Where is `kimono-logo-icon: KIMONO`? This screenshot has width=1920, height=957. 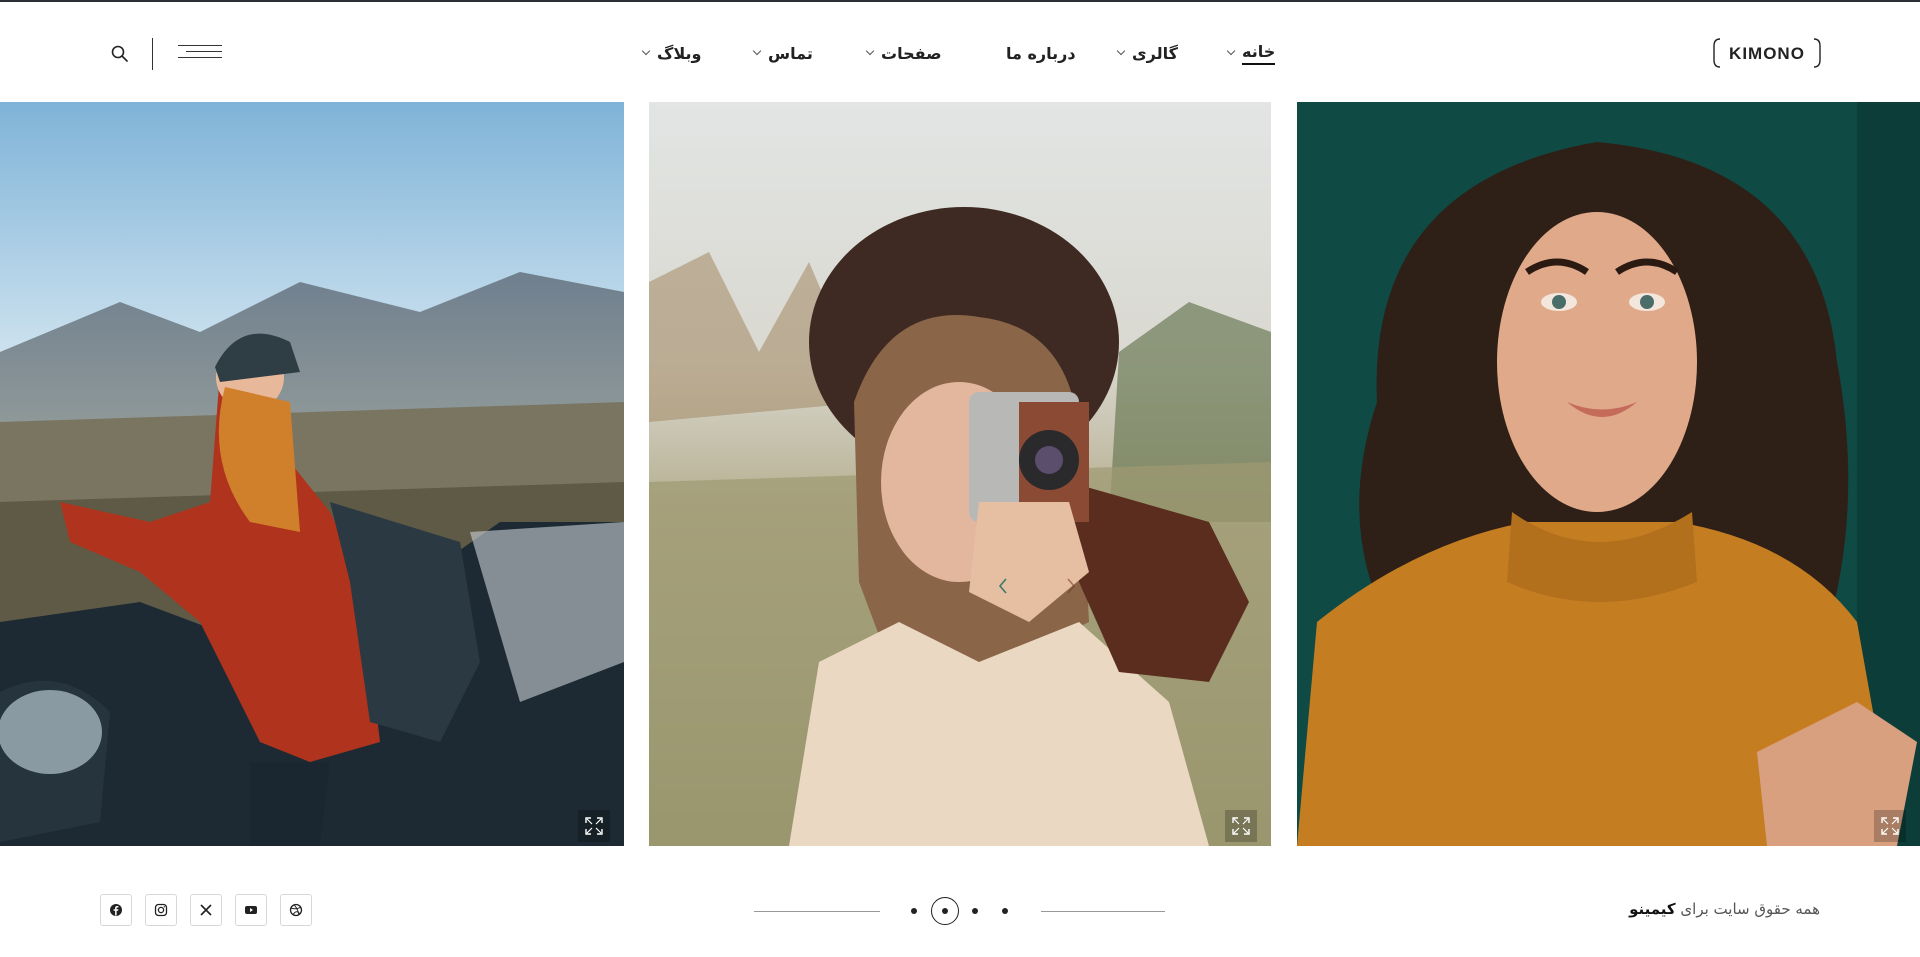
kimono-logo-icon: KIMONO is located at coordinates (1767, 53).